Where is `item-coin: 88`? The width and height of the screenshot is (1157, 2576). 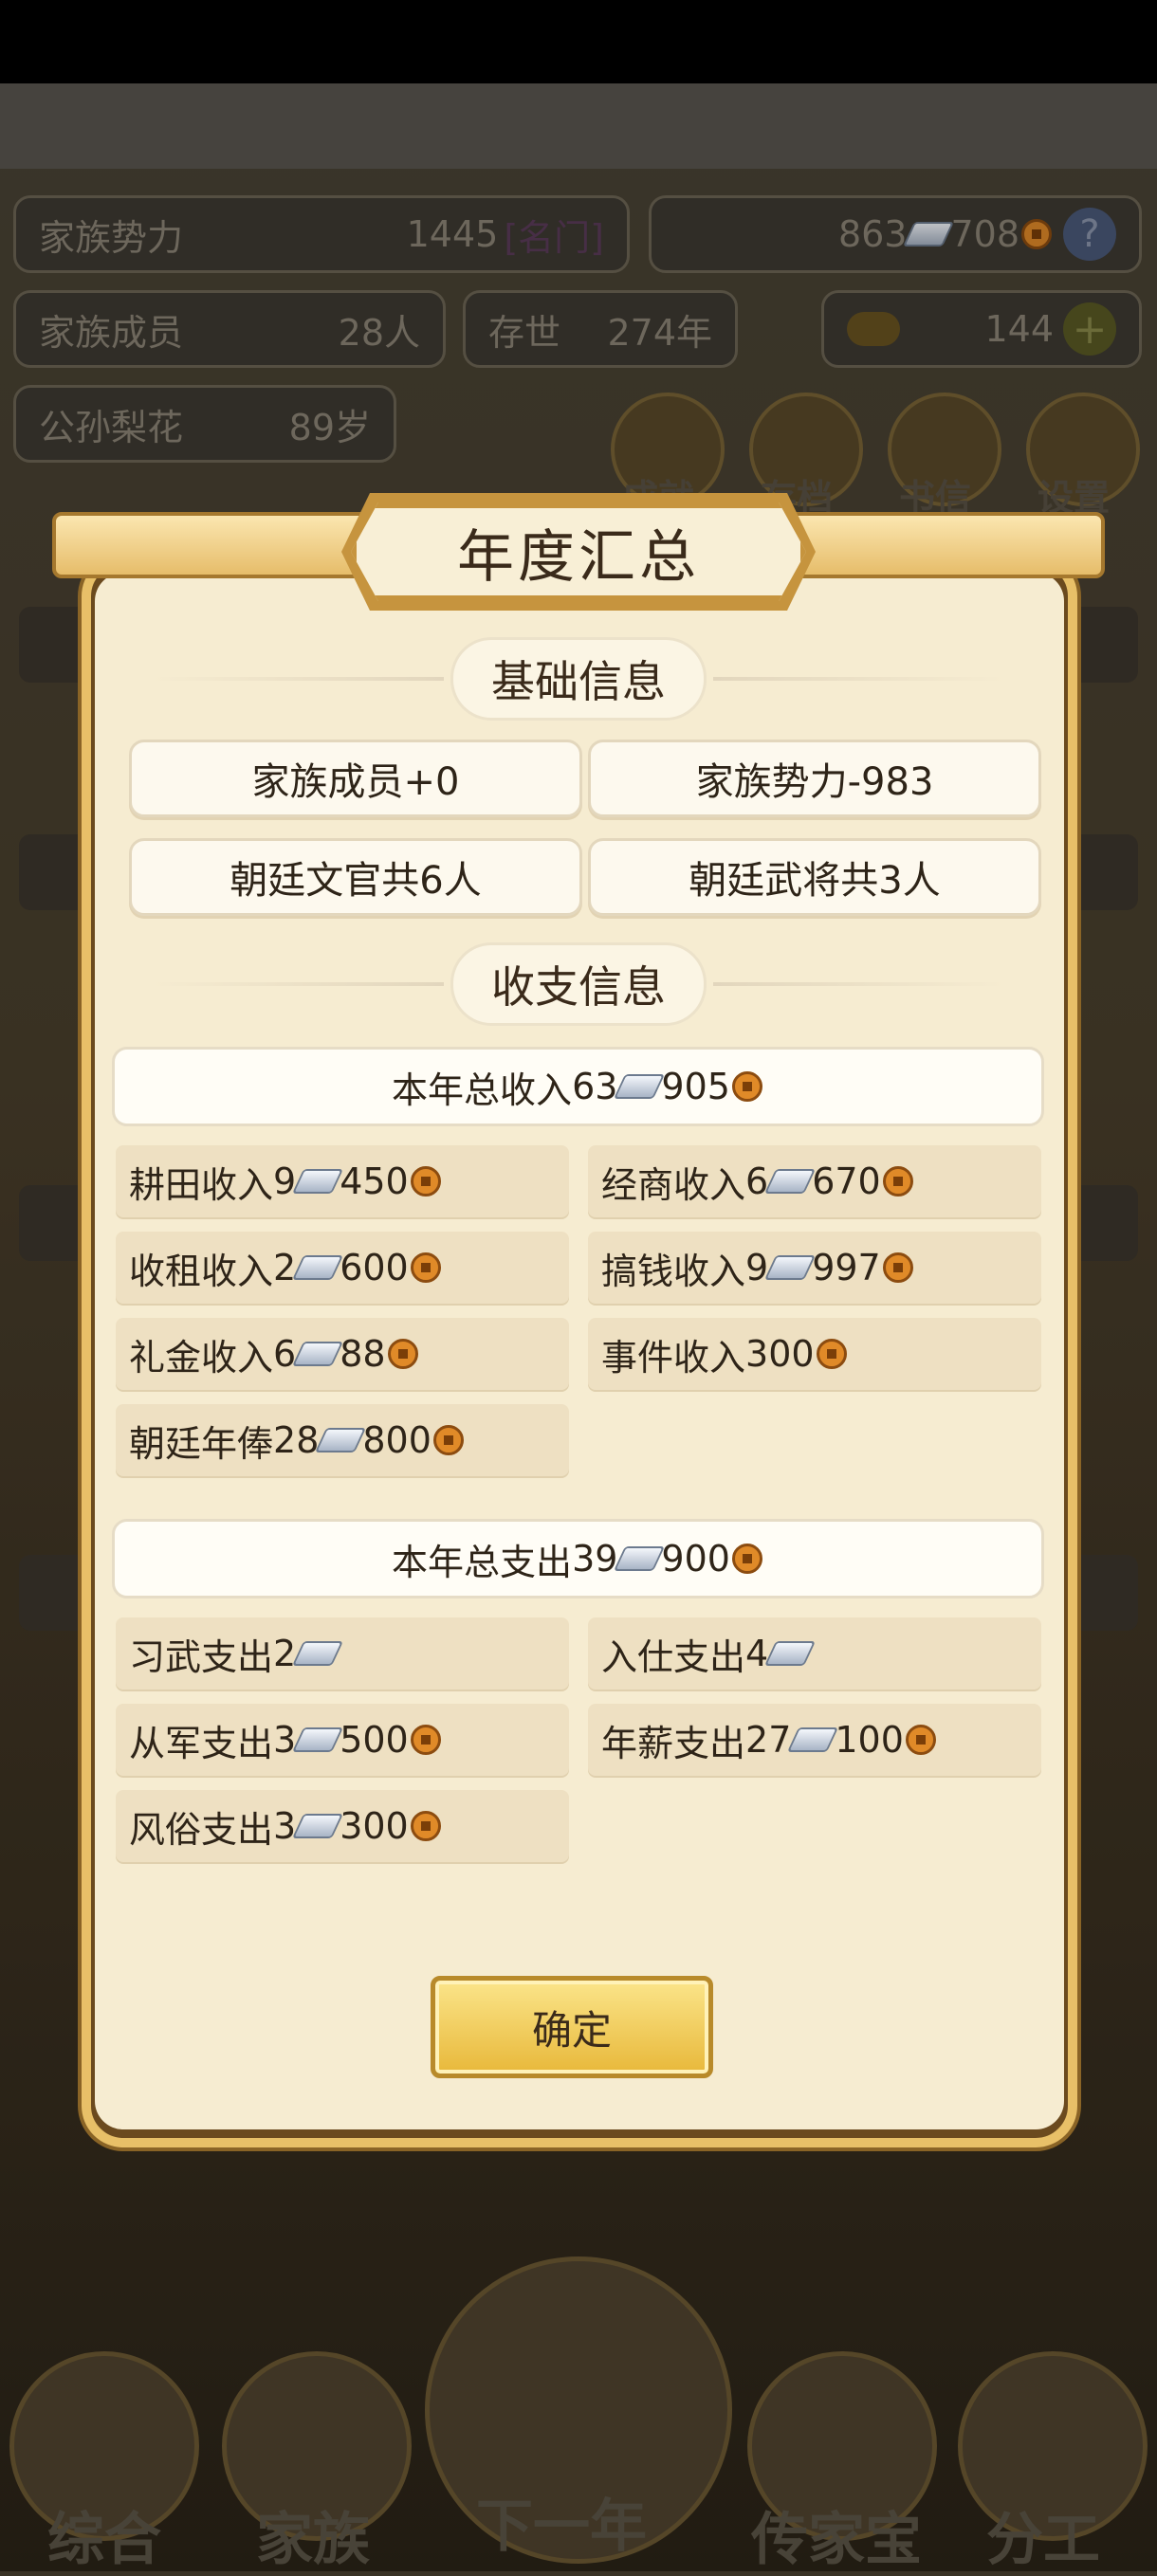
item-coin: 88 is located at coordinates (363, 1354).